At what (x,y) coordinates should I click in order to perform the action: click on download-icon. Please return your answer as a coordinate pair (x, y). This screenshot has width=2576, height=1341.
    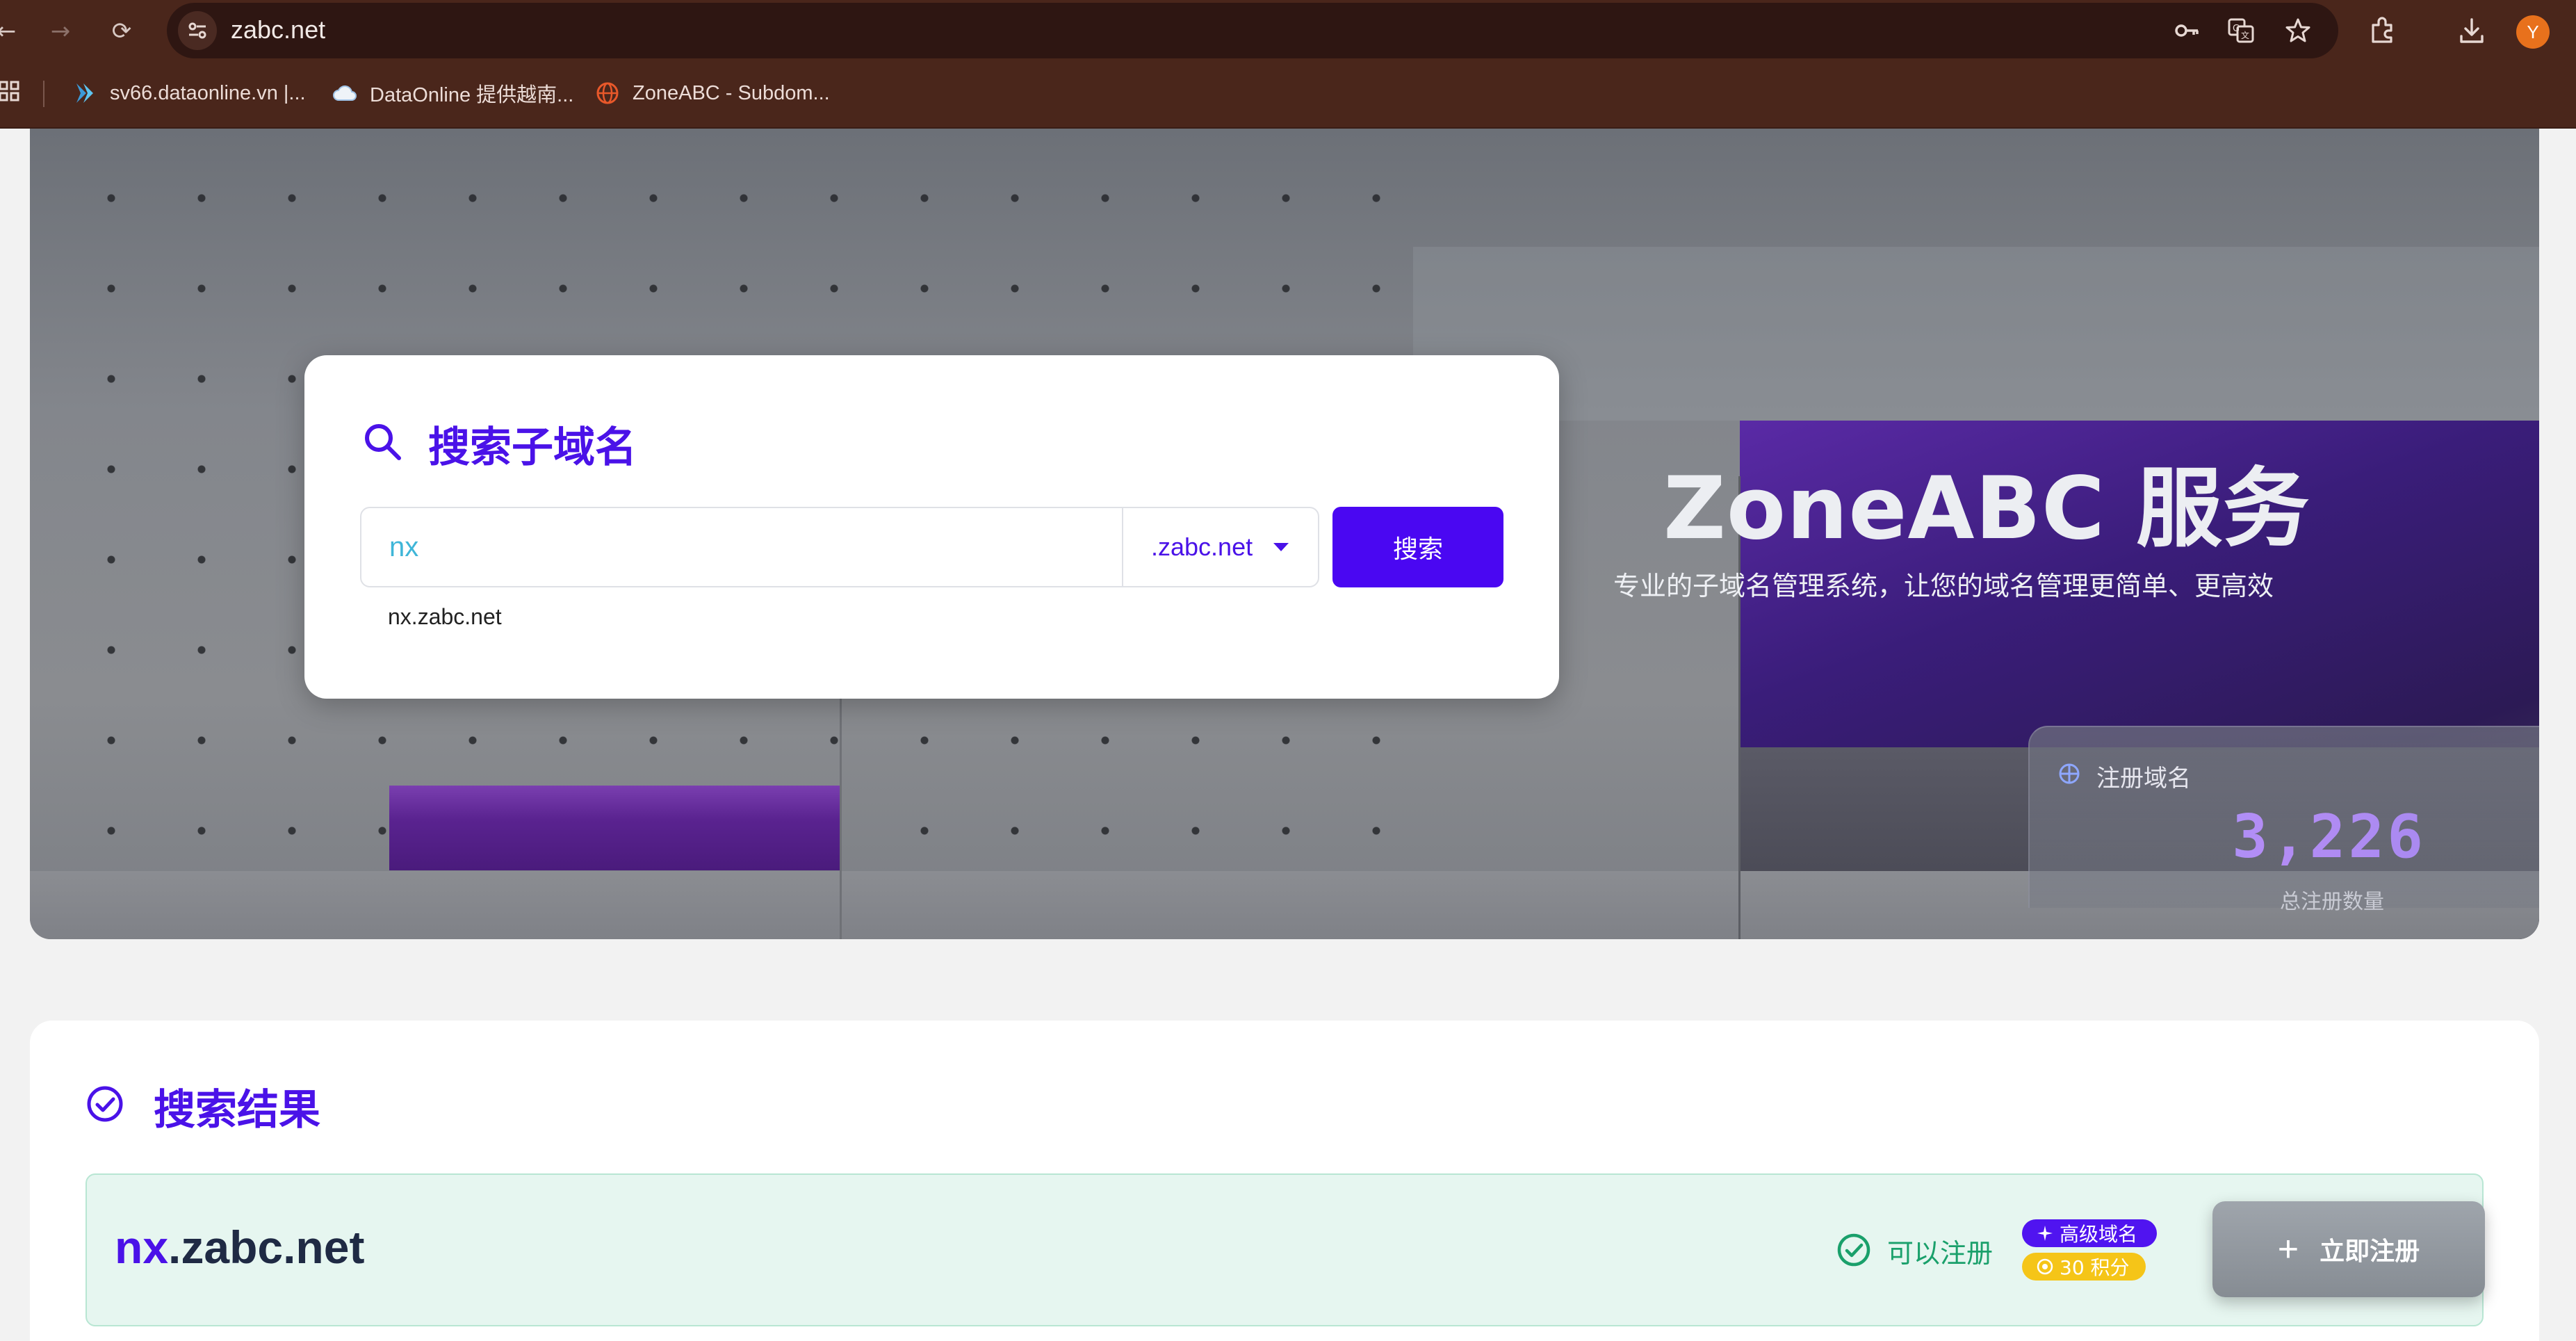
    Looking at the image, I should click on (2471, 30).